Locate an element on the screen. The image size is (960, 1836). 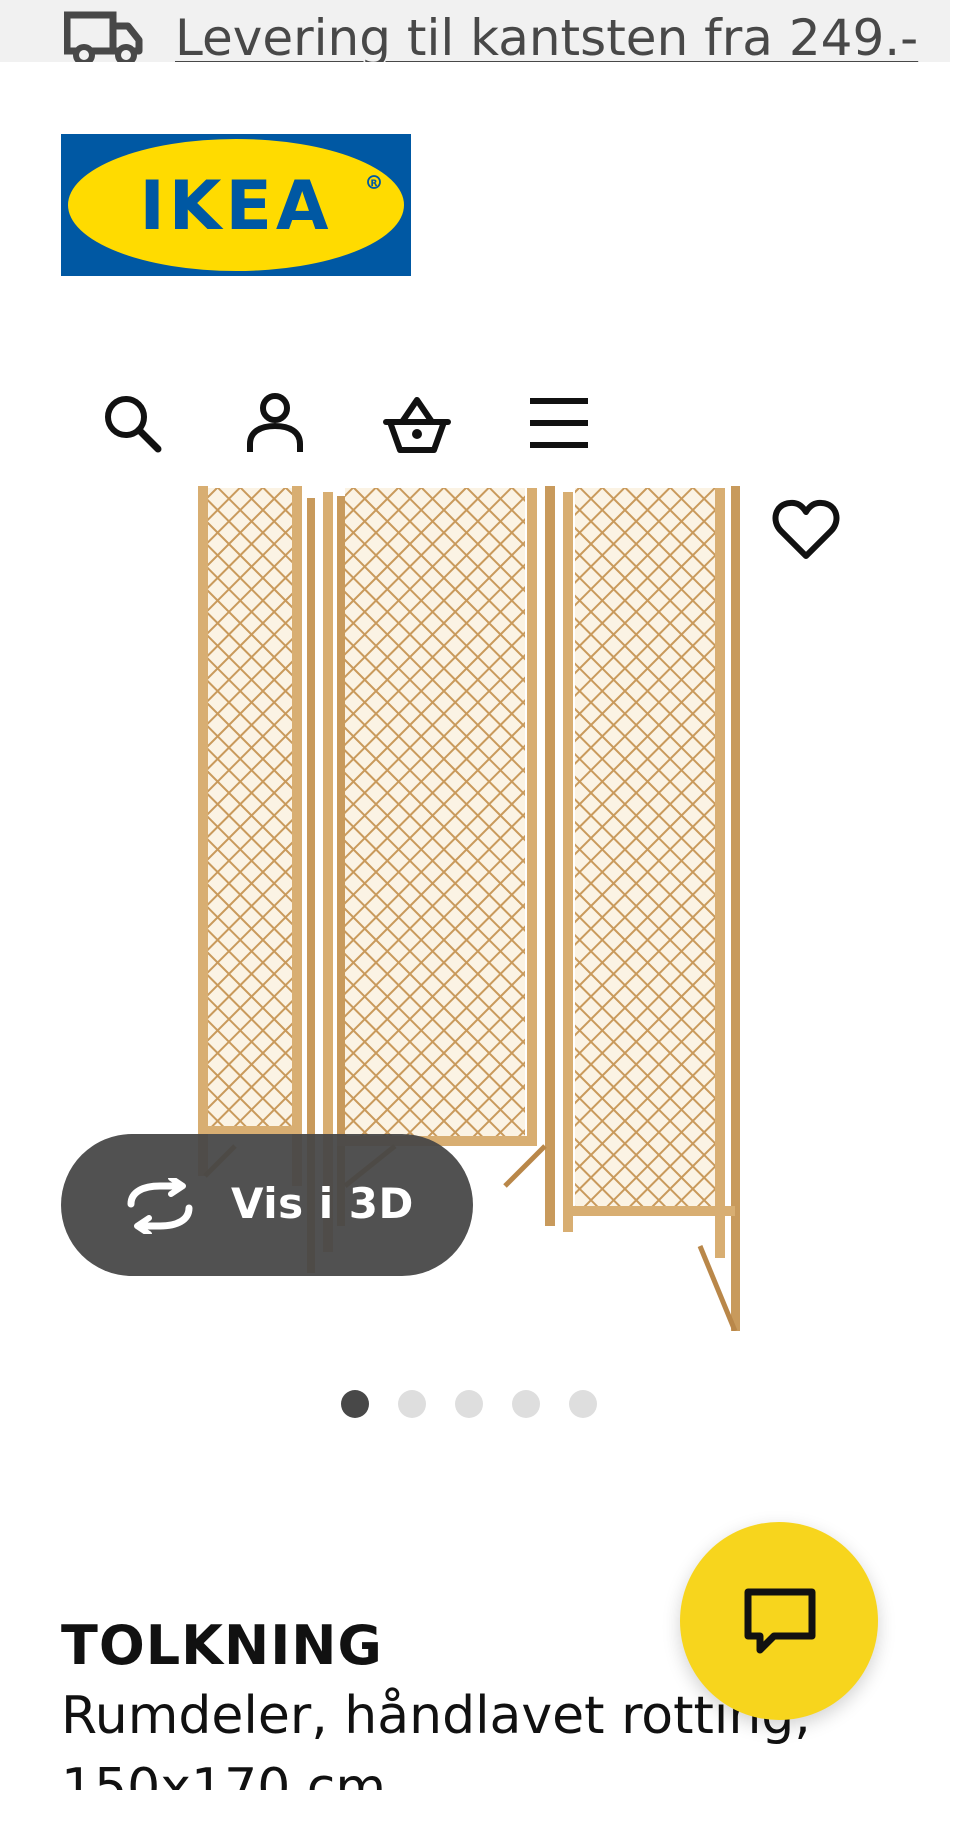
view-3d-button: Vis i 3D is located at coordinates (267, 1205).